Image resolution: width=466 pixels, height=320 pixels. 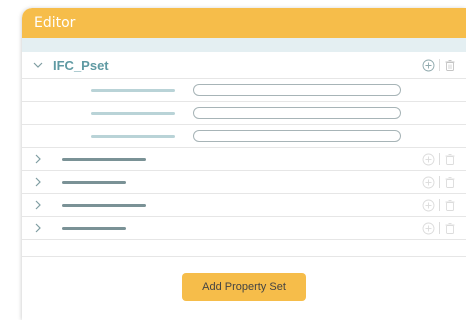 What do you see at coordinates (244, 23) in the screenshot?
I see `editor-header: Editor` at bounding box center [244, 23].